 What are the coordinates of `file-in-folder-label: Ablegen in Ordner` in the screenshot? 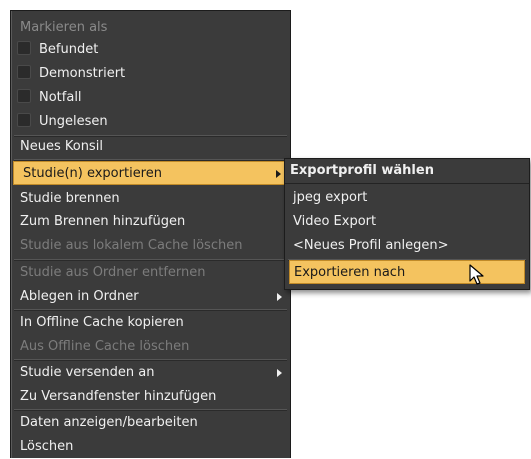 It's located at (79, 296).